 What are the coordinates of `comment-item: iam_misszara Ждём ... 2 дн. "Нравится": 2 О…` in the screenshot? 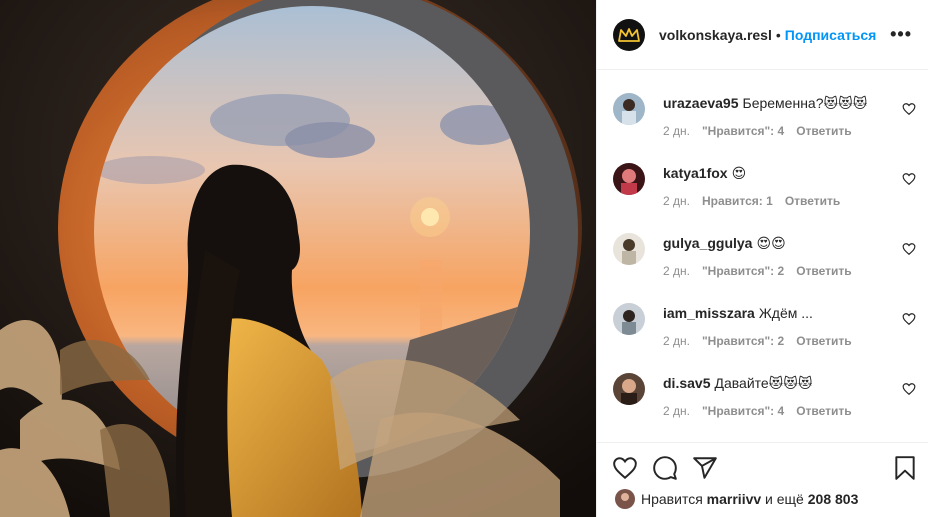 It's located at (764, 315).